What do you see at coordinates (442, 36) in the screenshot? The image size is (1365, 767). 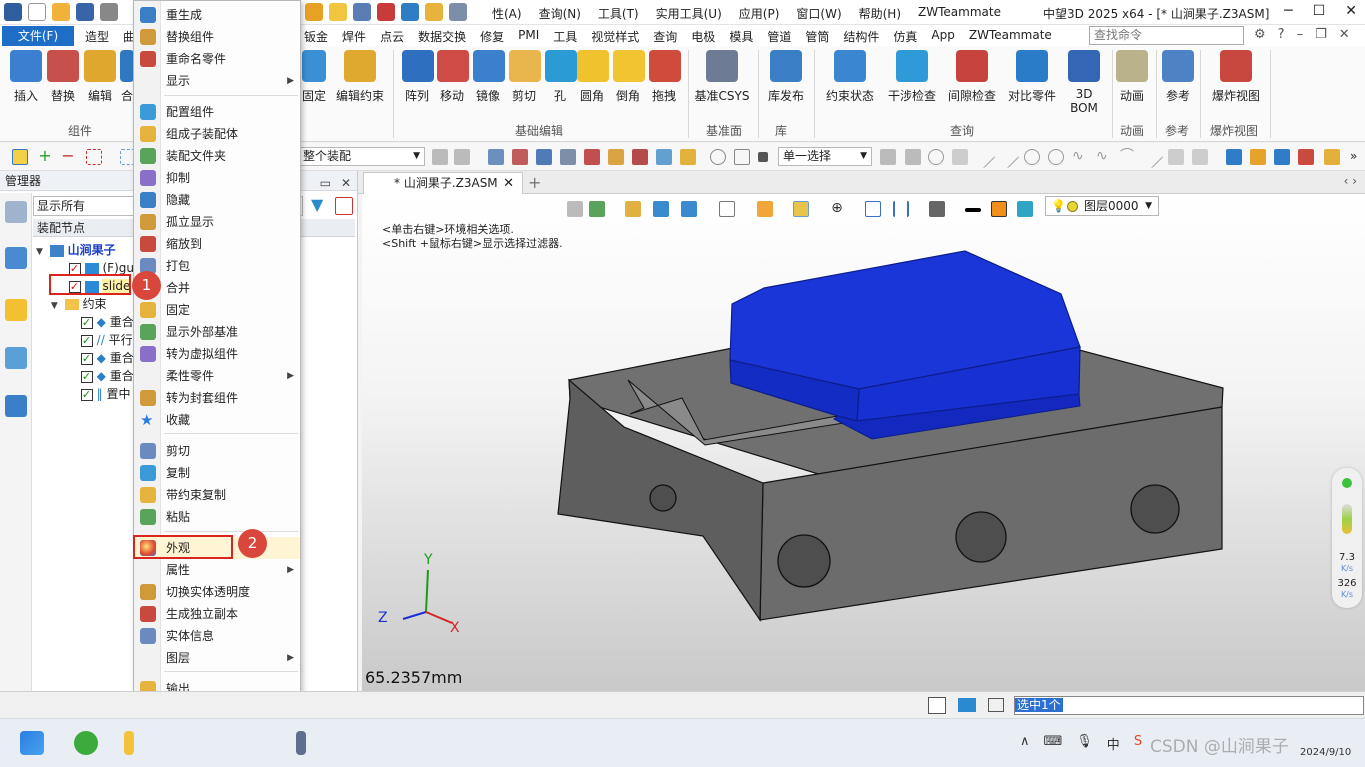 I see `tab-data-exchange: 数据交换` at bounding box center [442, 36].